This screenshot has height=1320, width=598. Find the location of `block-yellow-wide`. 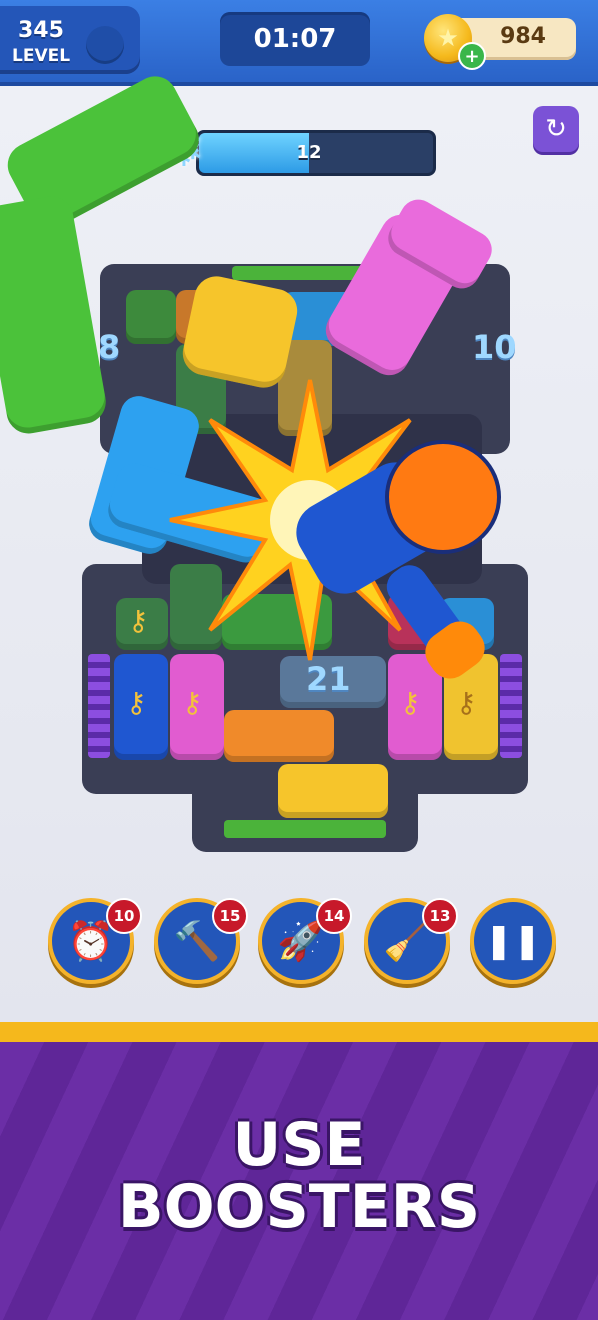

block-yellow-wide is located at coordinates (333, 791).